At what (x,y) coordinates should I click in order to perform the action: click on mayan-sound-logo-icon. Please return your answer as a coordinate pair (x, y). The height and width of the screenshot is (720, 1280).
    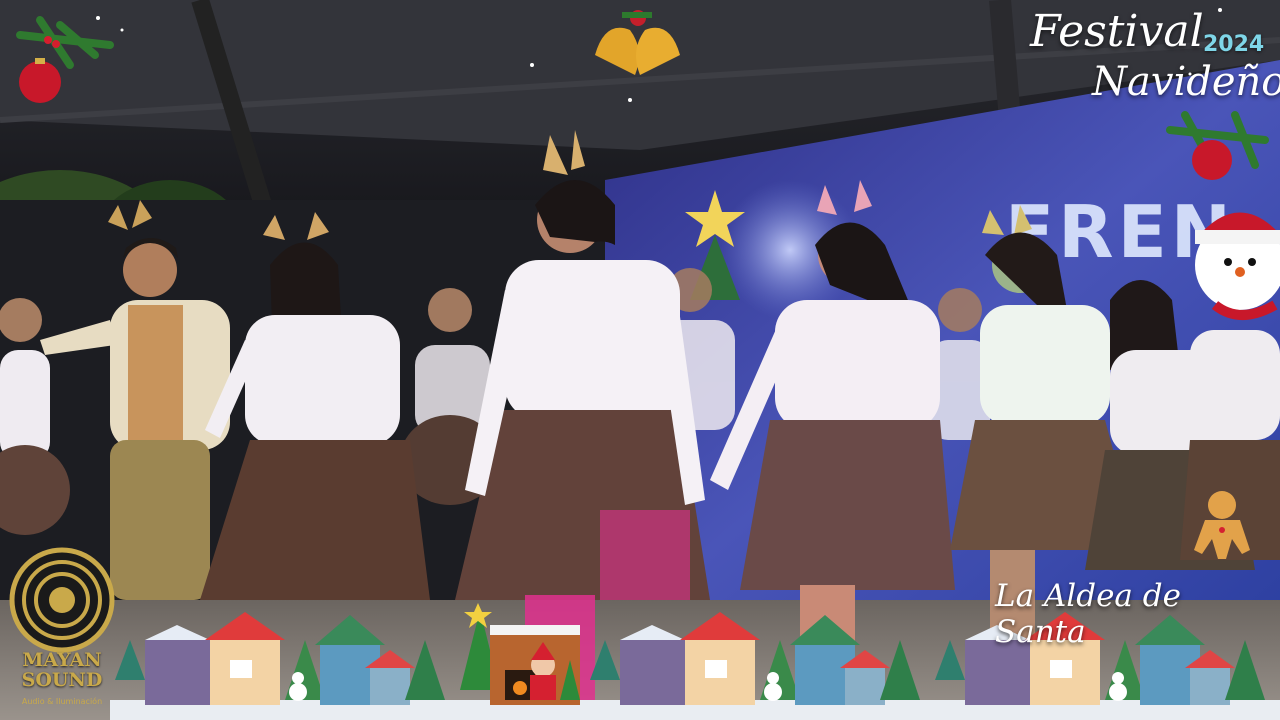
    Looking at the image, I should click on (62, 600).